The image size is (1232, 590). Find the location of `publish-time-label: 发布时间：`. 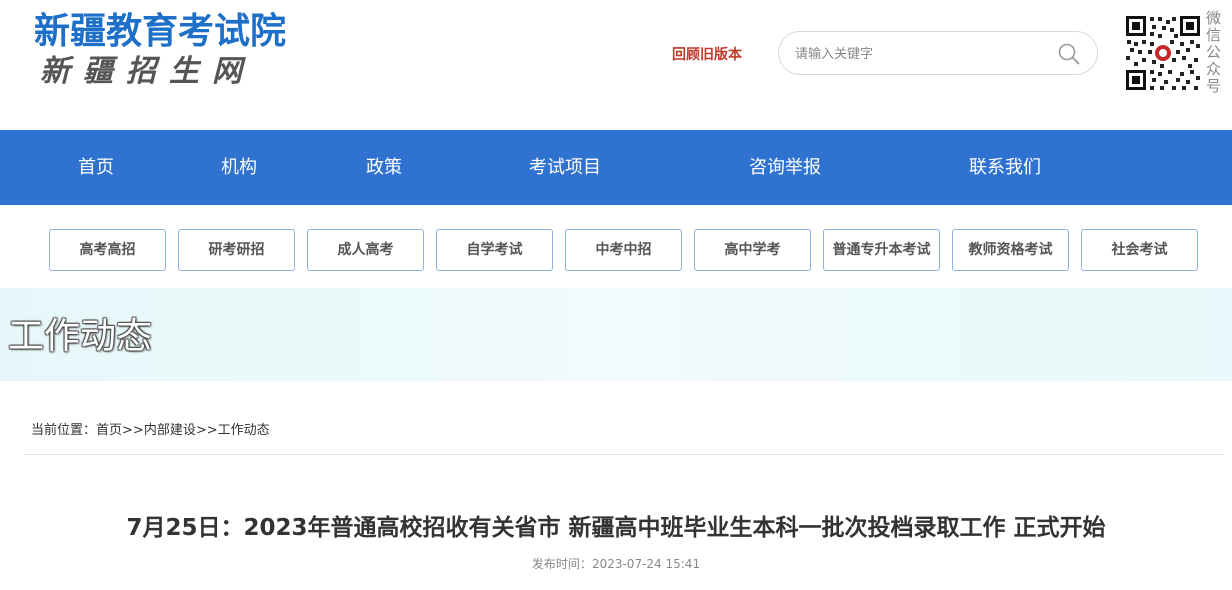

publish-time-label: 发布时间： is located at coordinates (561, 564).